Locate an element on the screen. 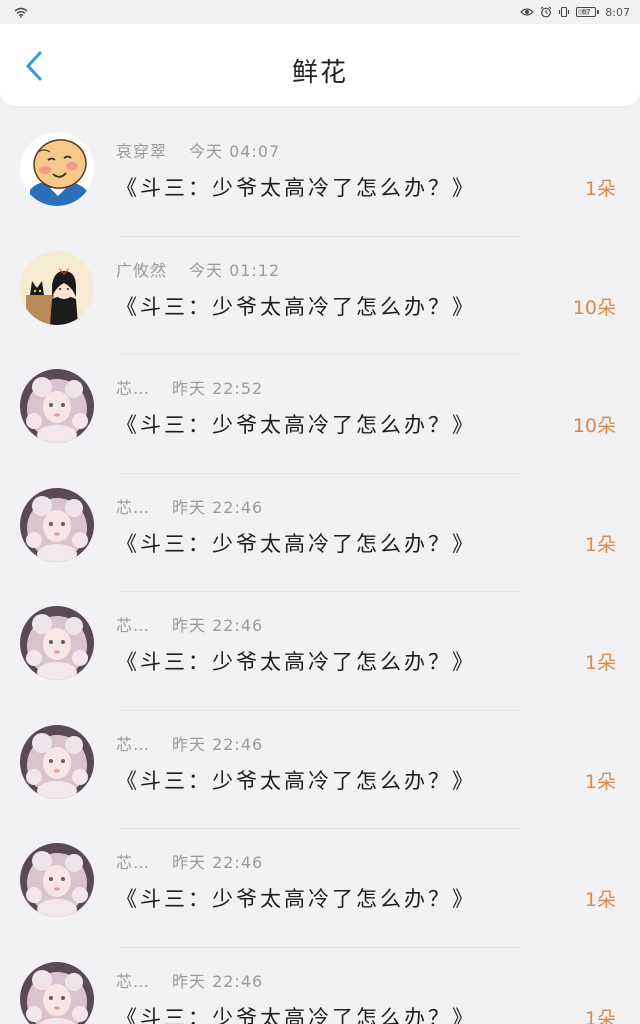 This screenshot has width=640, height=1024. alarm-icon is located at coordinates (546, 12).